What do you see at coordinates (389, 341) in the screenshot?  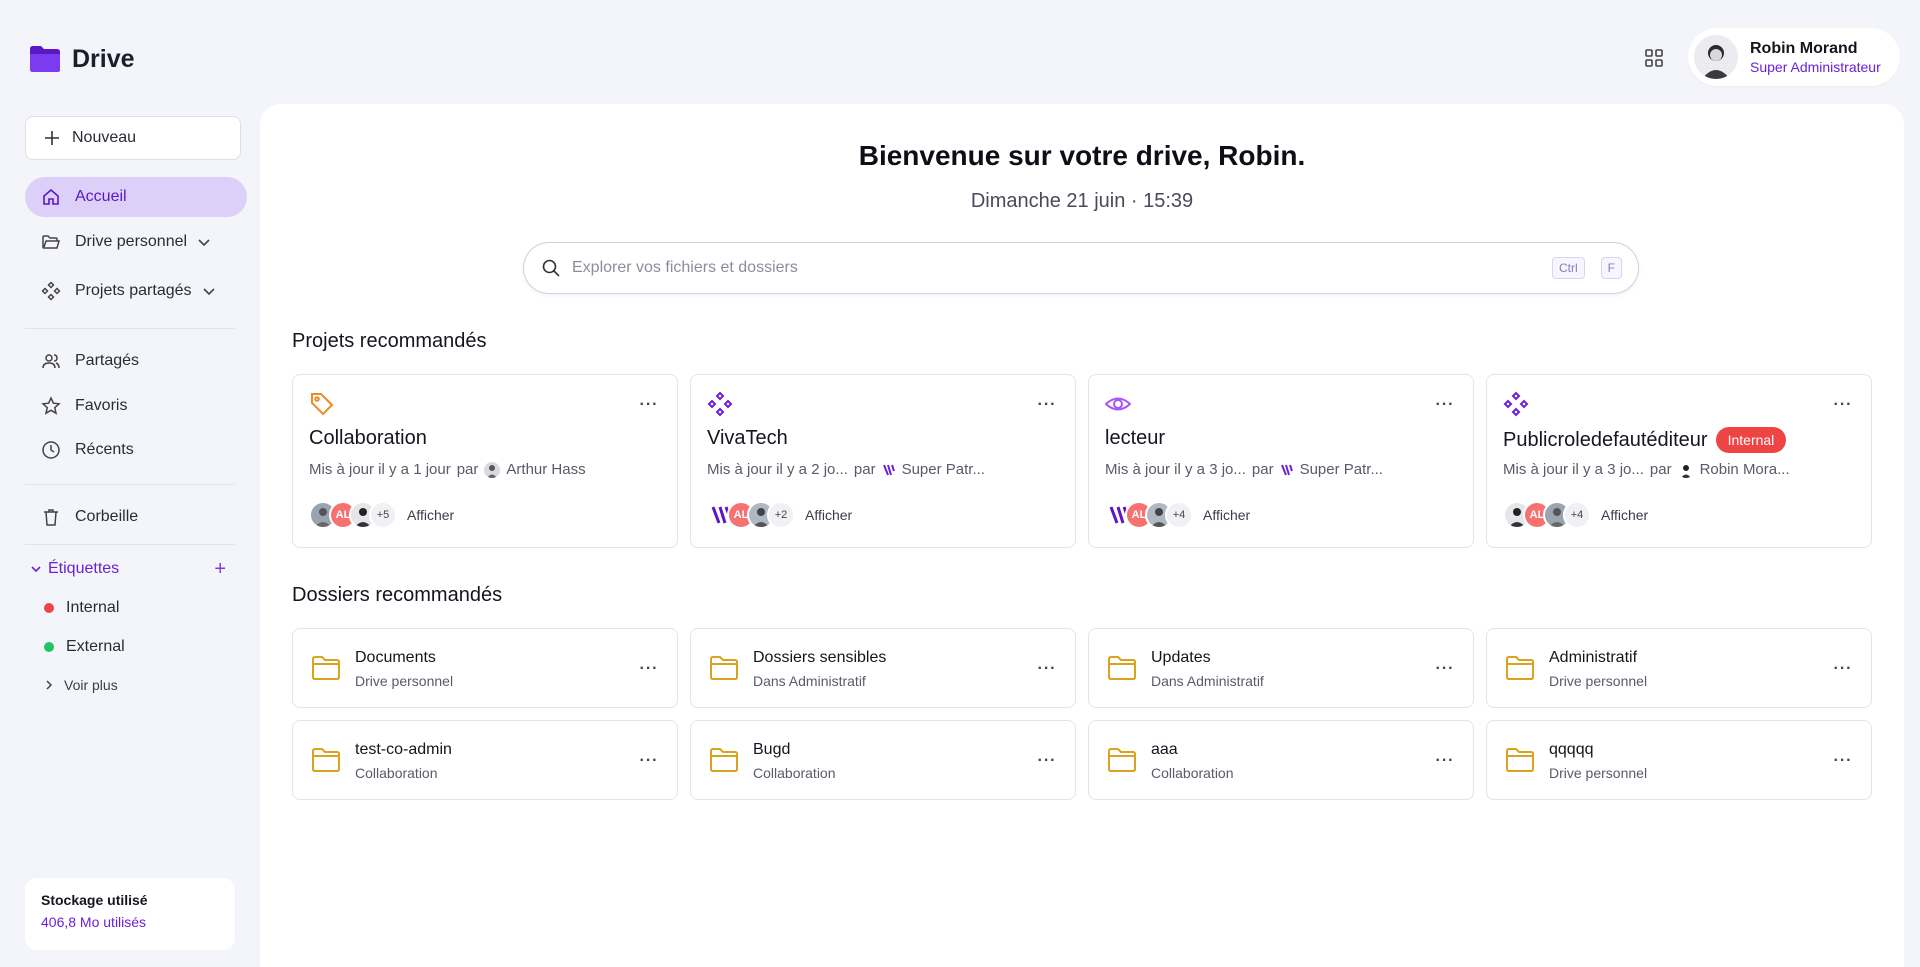 I see `projects-section-title: Projets recommandés` at bounding box center [389, 341].